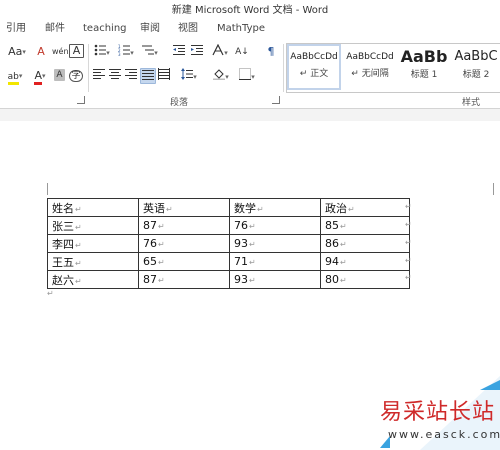 The image size is (500, 450). I want to click on table-cell: 张三↵, so click(93, 225).